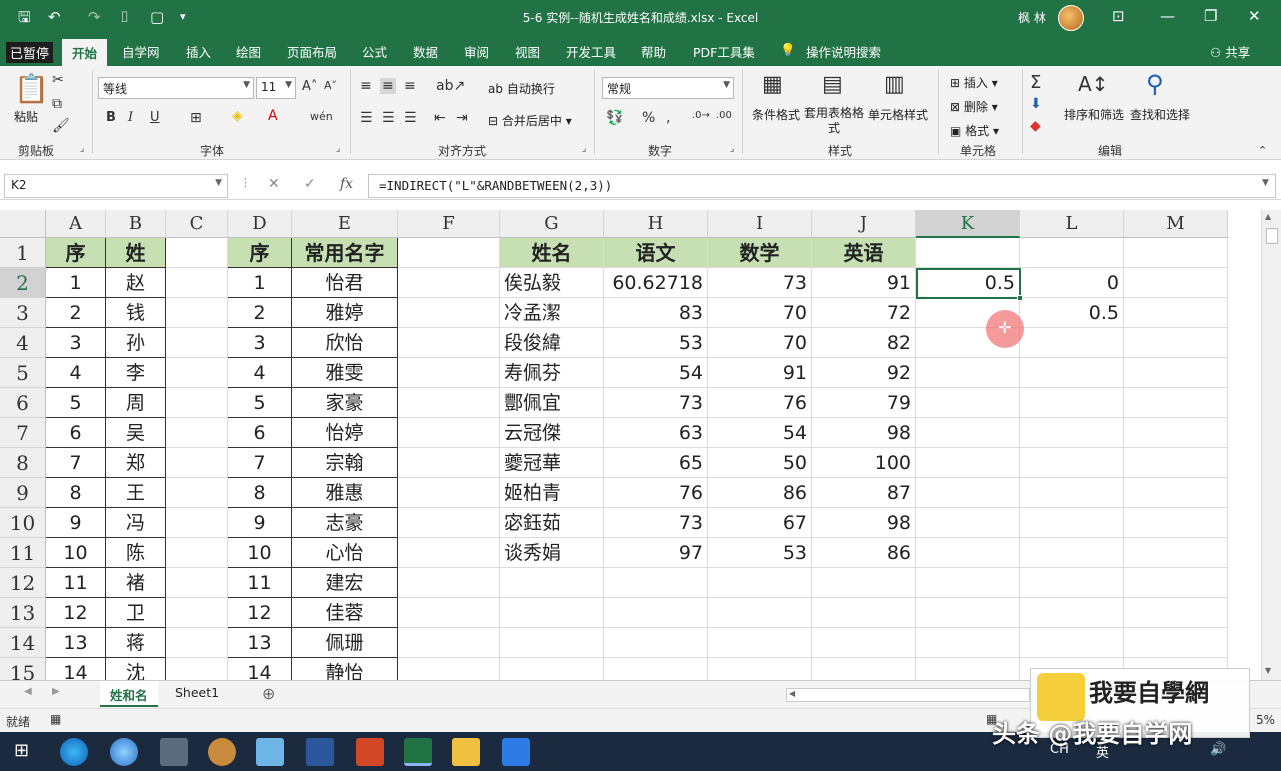  What do you see at coordinates (388, 86) in the screenshot?
I see `align-middle-icon: ≡` at bounding box center [388, 86].